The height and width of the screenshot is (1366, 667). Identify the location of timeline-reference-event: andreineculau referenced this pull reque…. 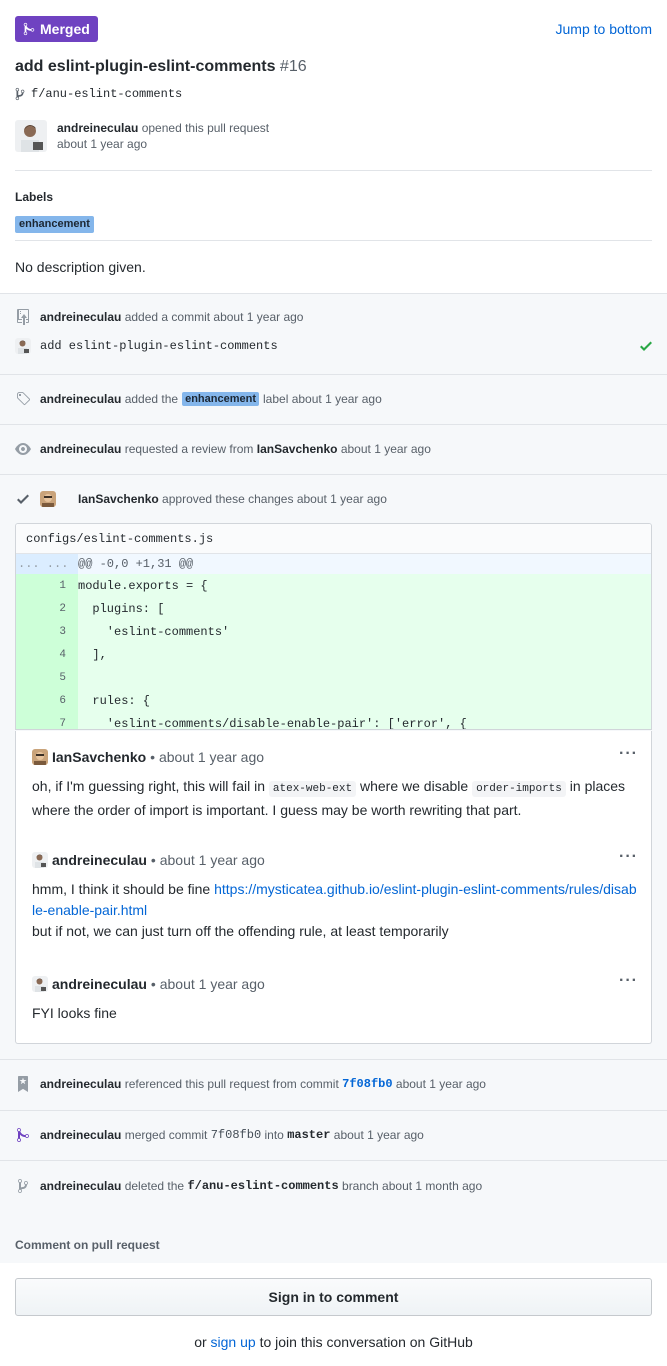
(333, 1085).